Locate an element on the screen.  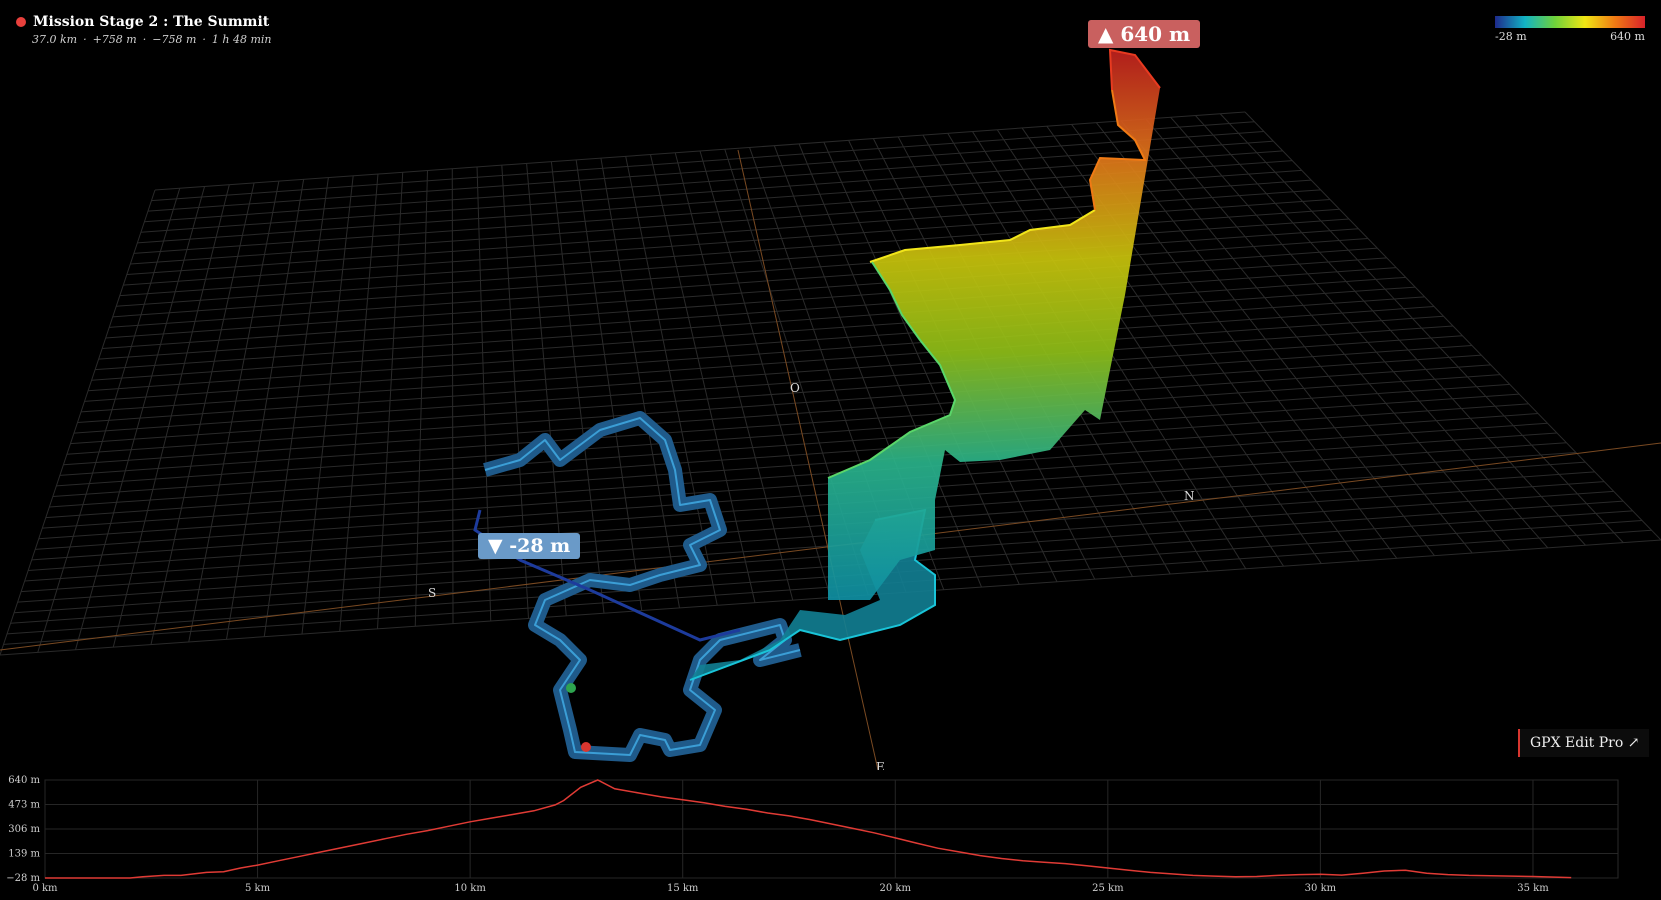
legend-min-label: -28 m is located at coordinates (1511, 36).